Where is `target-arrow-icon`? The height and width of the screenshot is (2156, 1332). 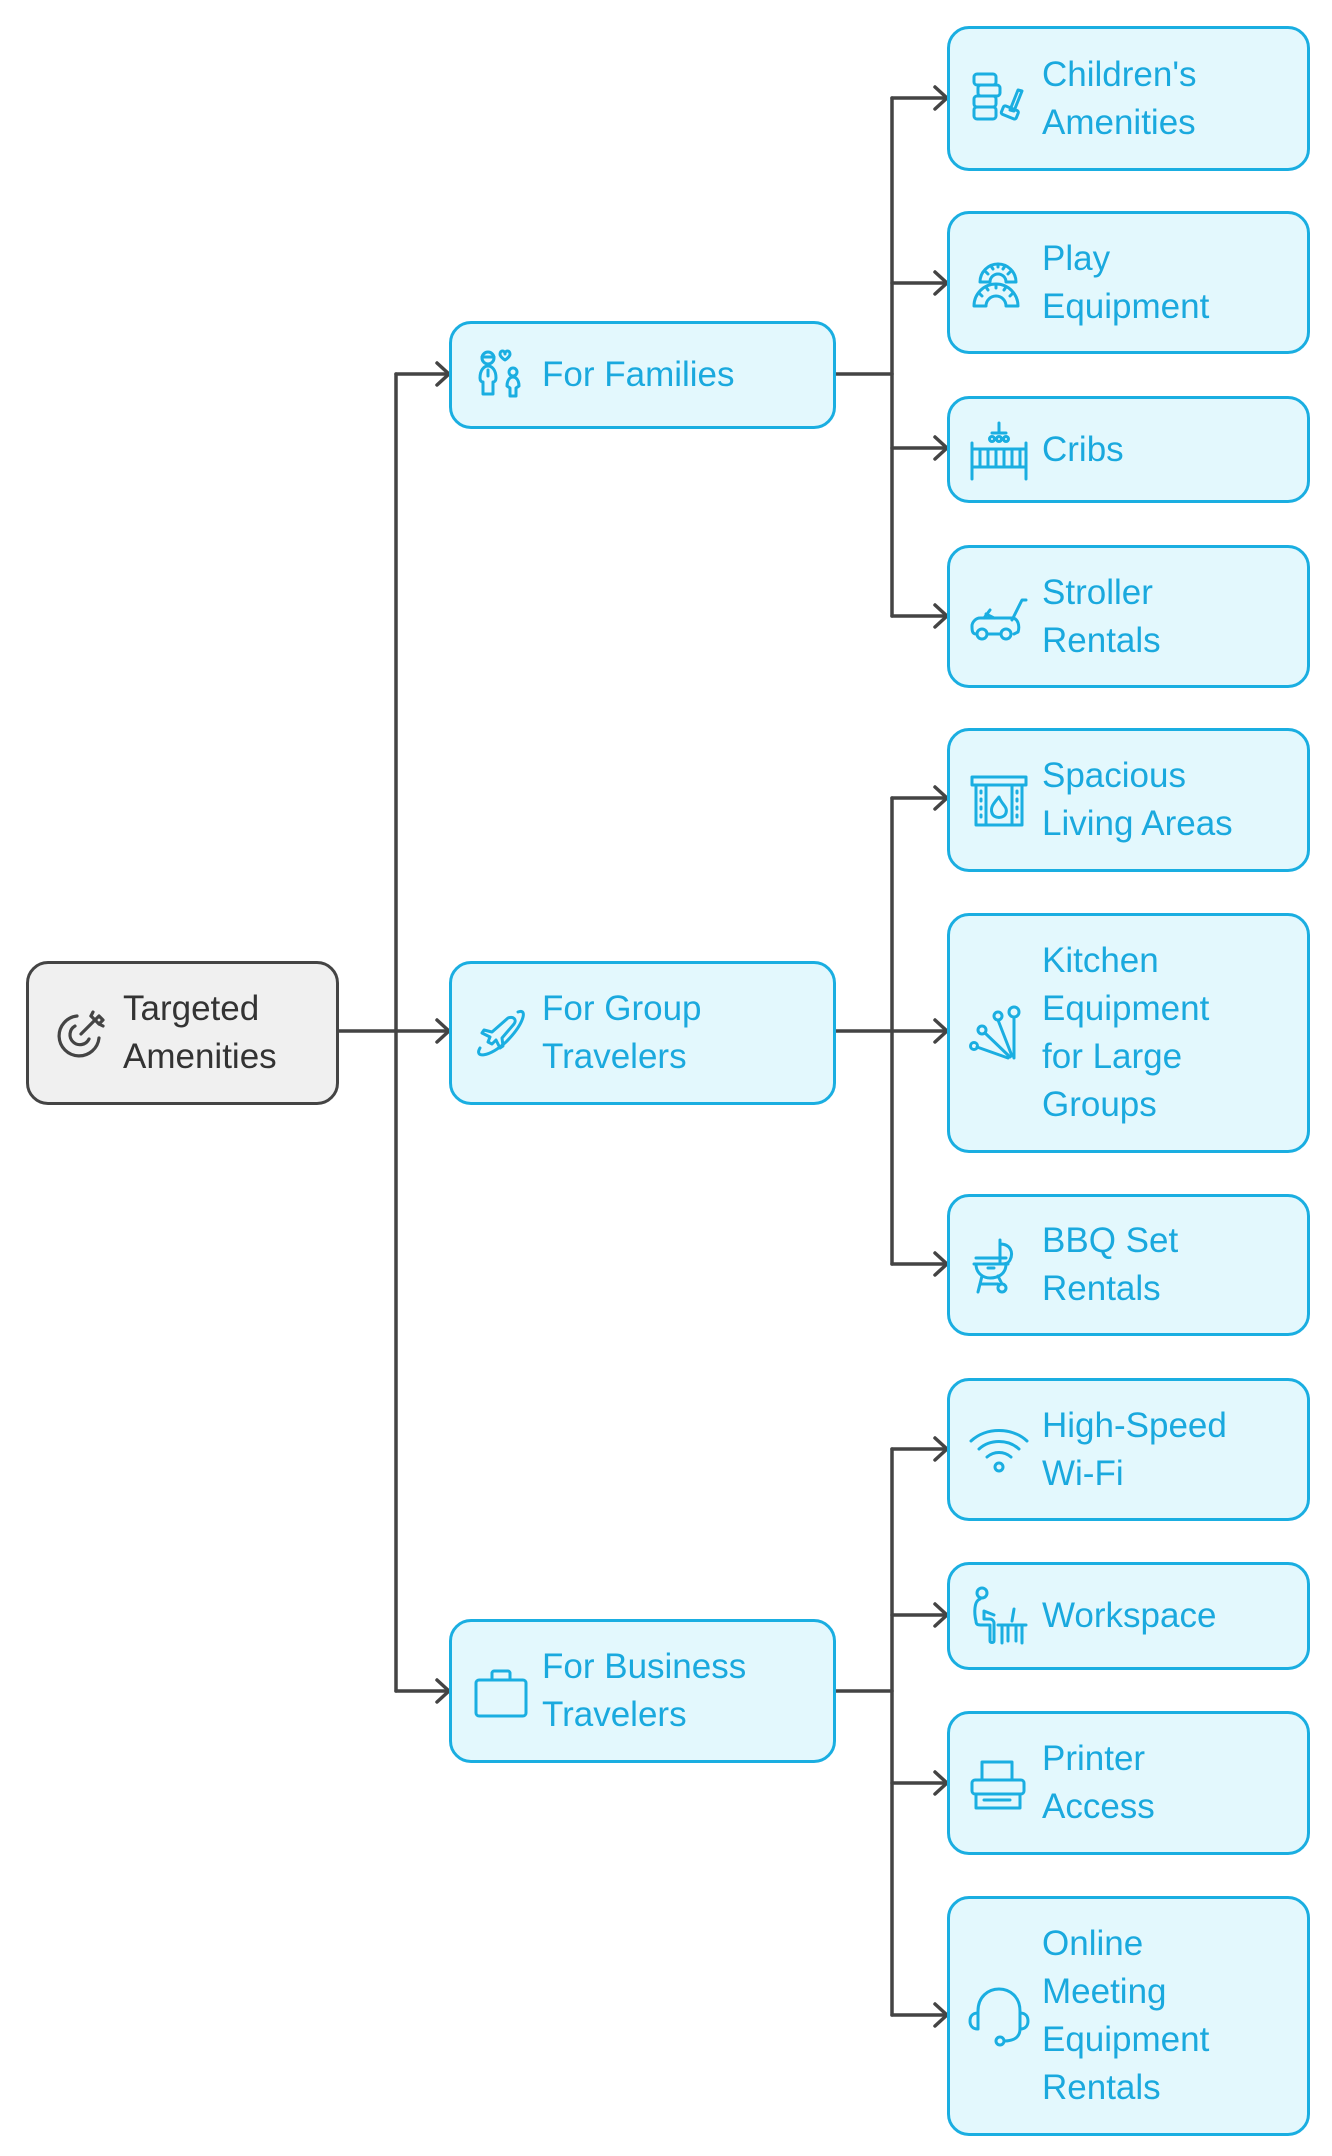
target-arrow-icon is located at coordinates (82, 1033).